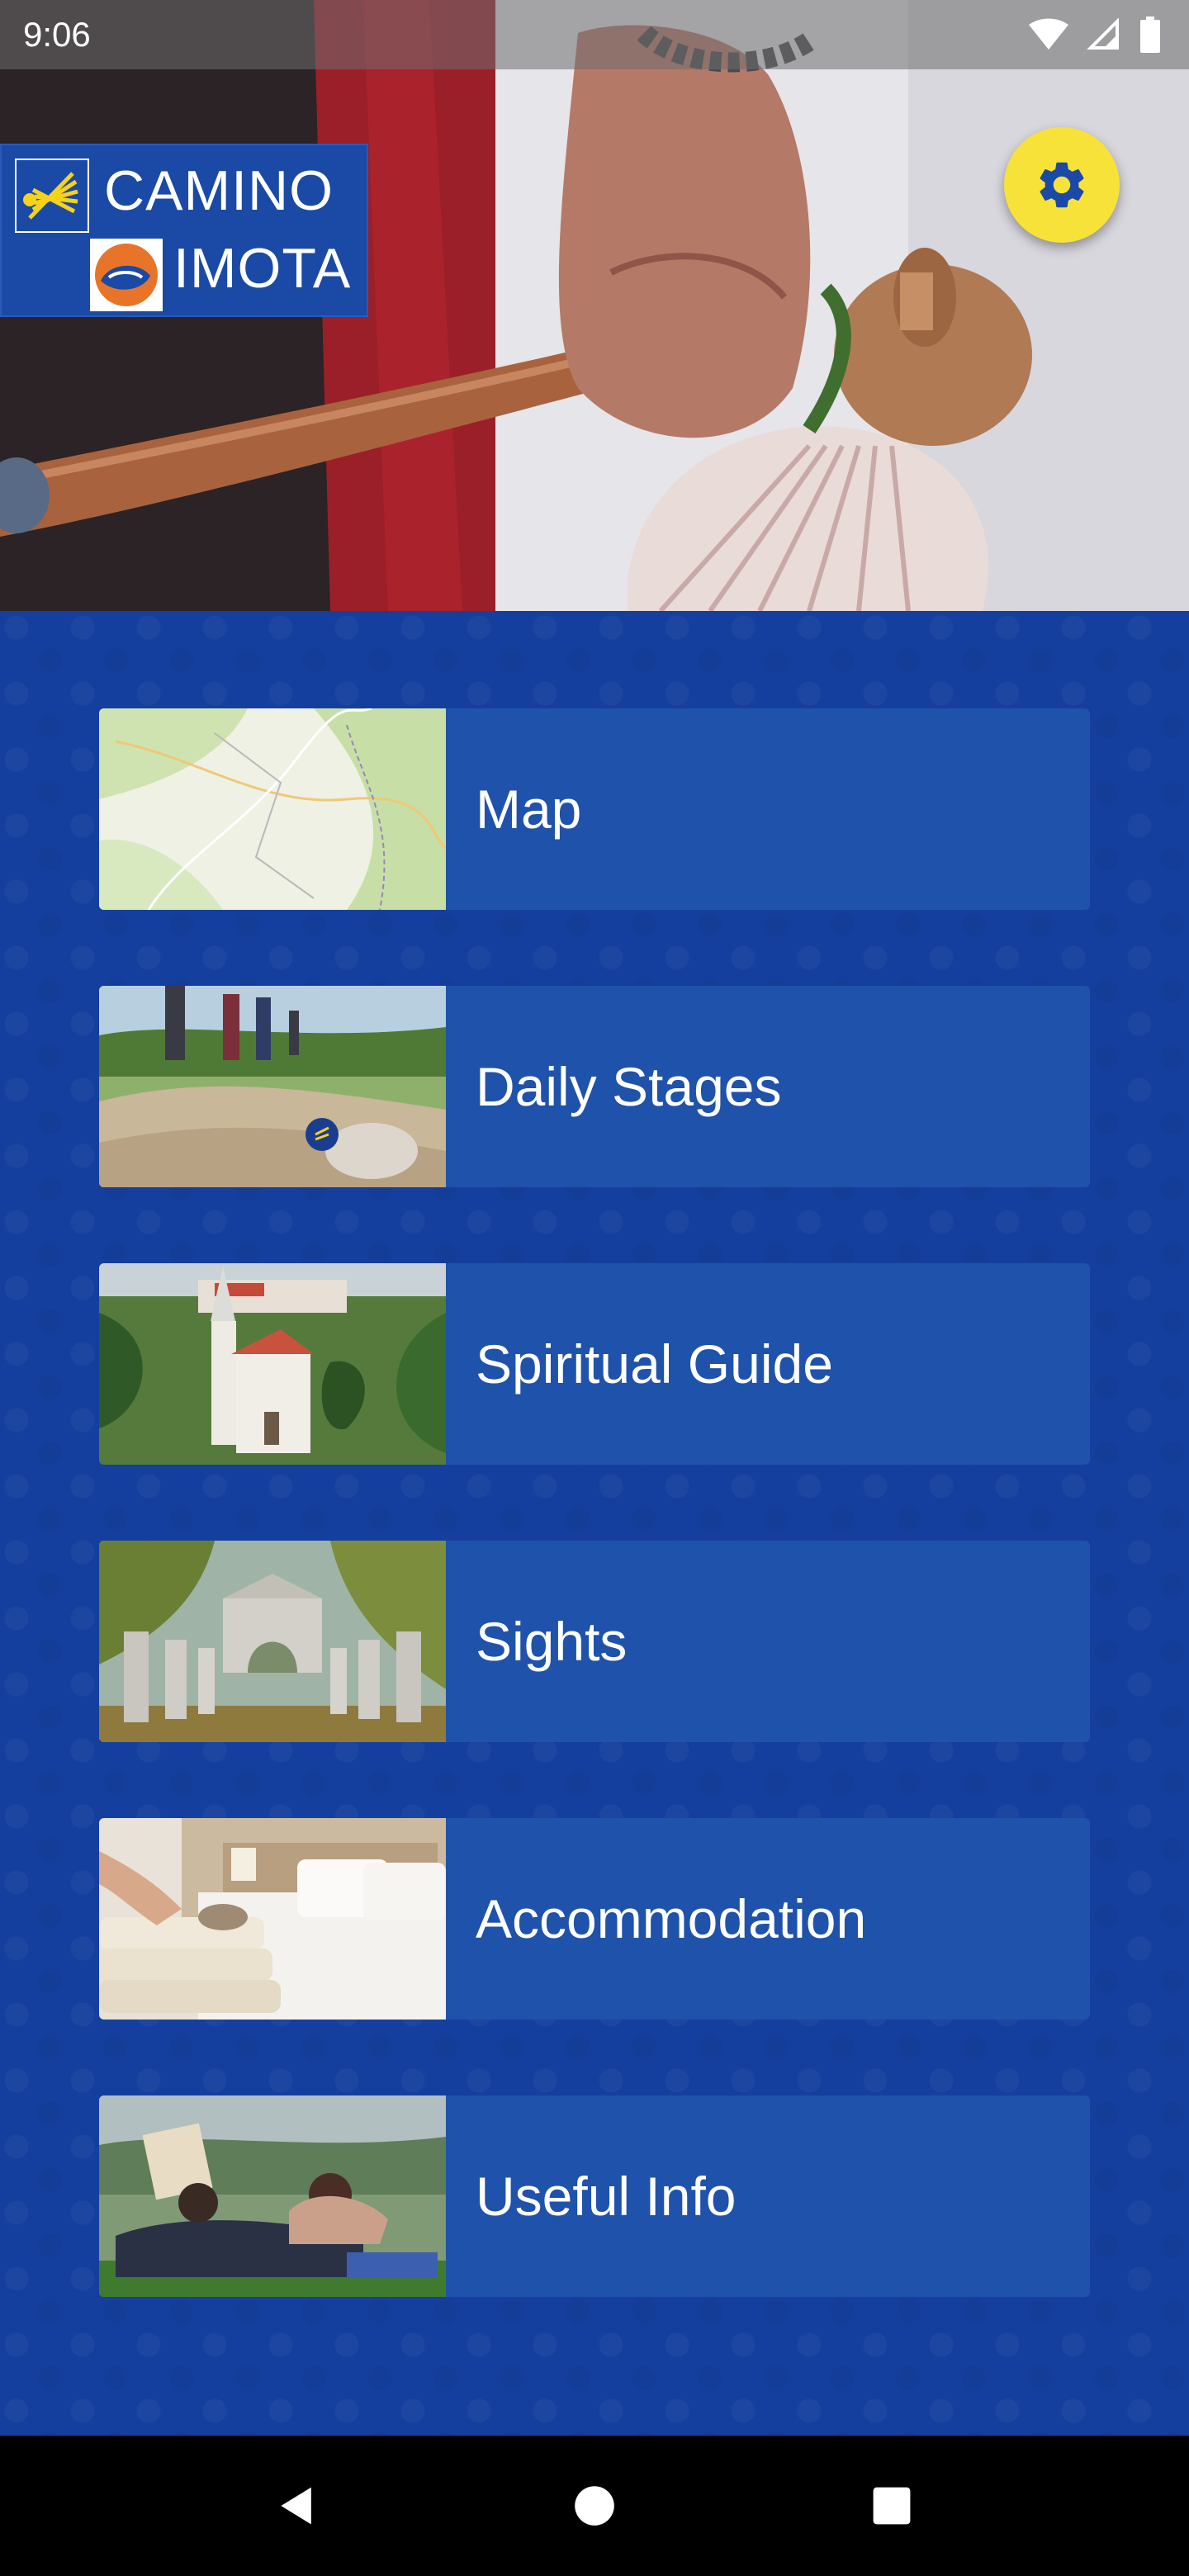 The image size is (1189, 2576). I want to click on home-icon, so click(594, 2506).